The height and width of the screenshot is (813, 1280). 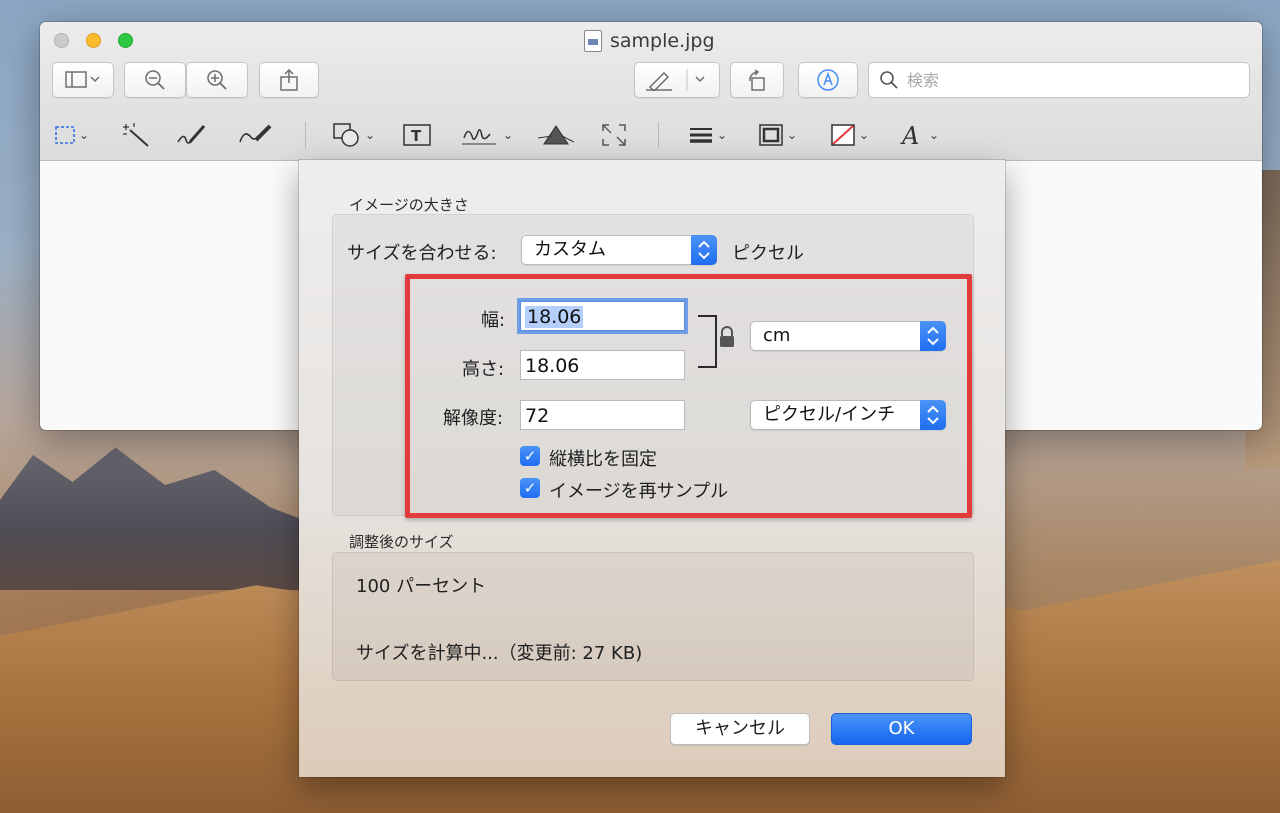 I want to click on fit-unit-label: ピクセル, so click(x=768, y=253).